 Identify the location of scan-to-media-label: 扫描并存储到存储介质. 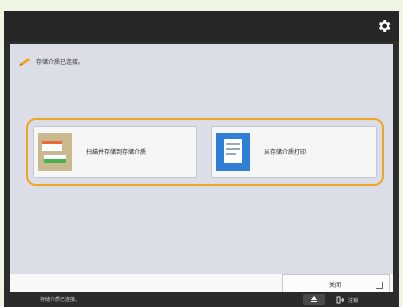
(116, 152).